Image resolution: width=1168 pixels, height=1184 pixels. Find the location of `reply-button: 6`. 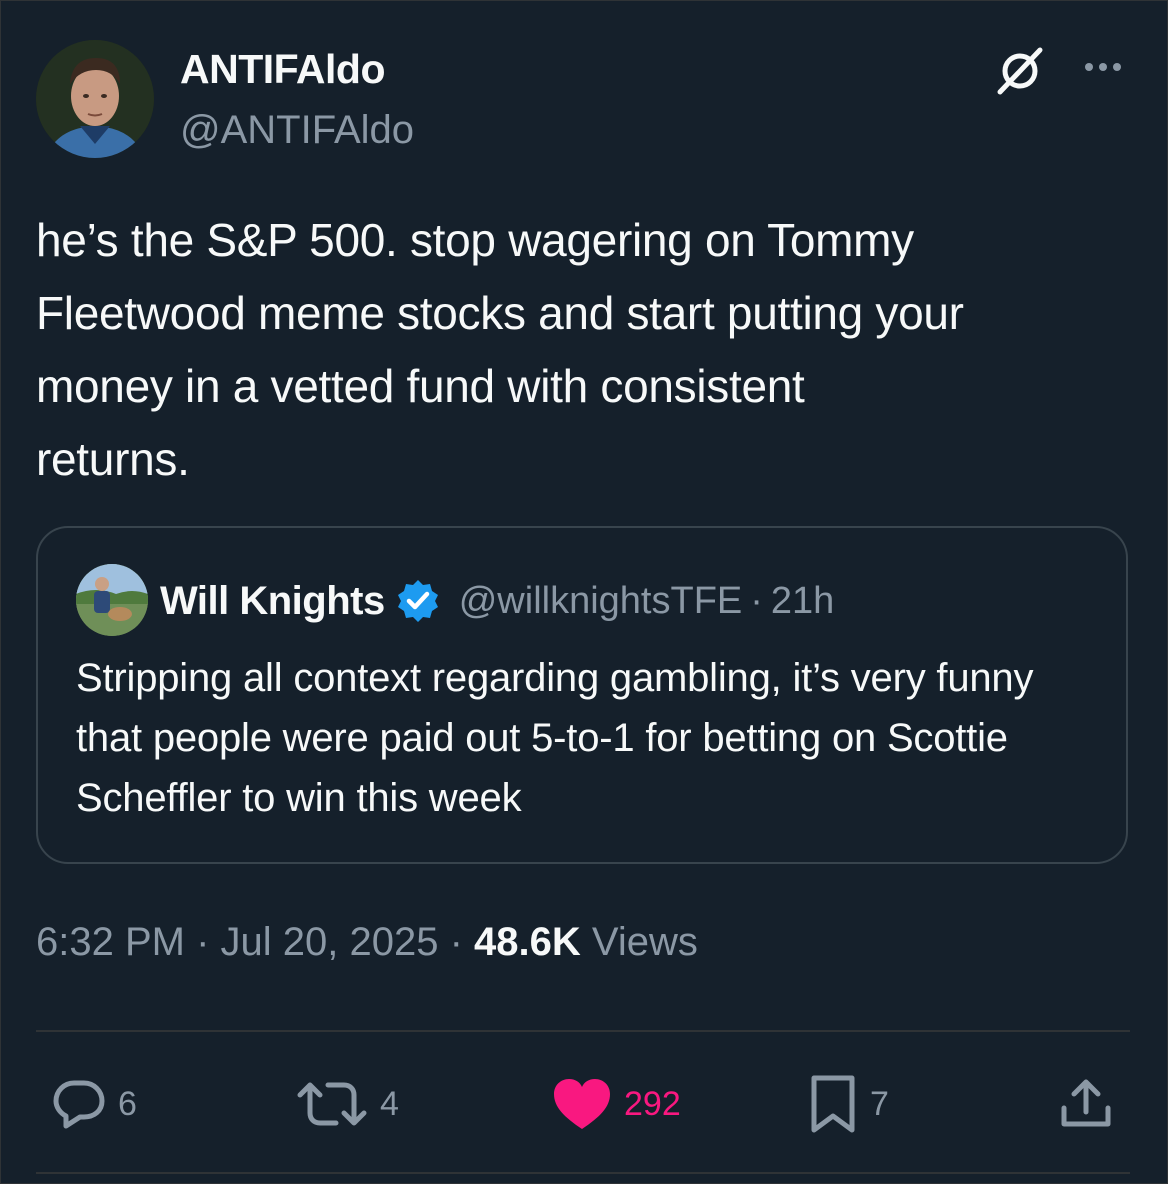

reply-button: 6 is located at coordinates (94, 1104).